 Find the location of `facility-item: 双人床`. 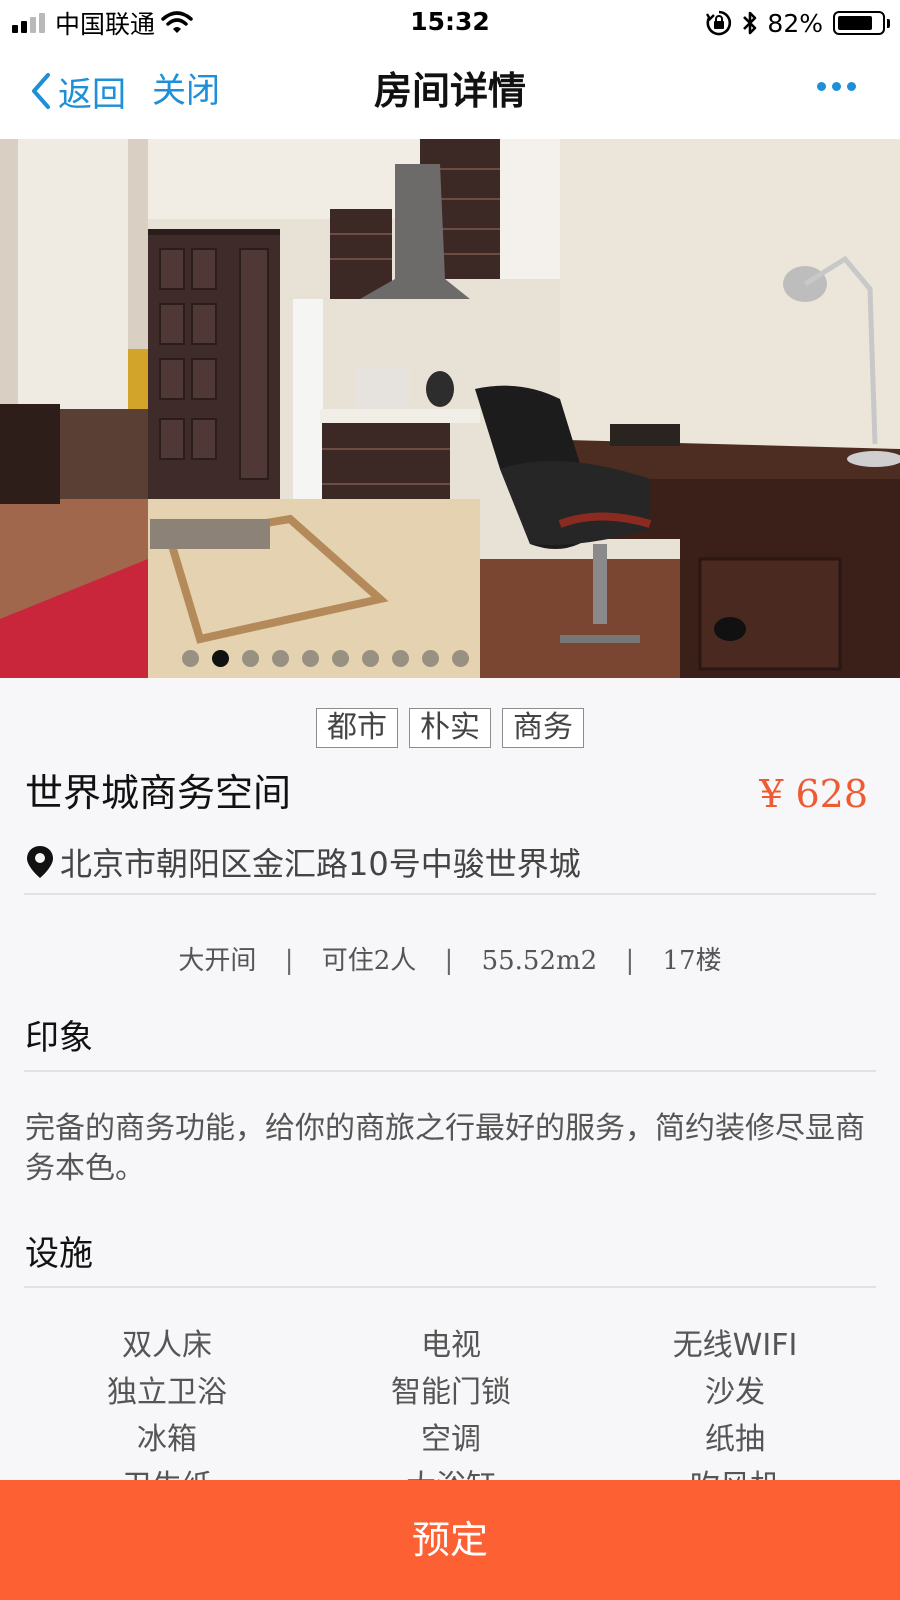

facility-item: 双人床 is located at coordinates (167, 1345).